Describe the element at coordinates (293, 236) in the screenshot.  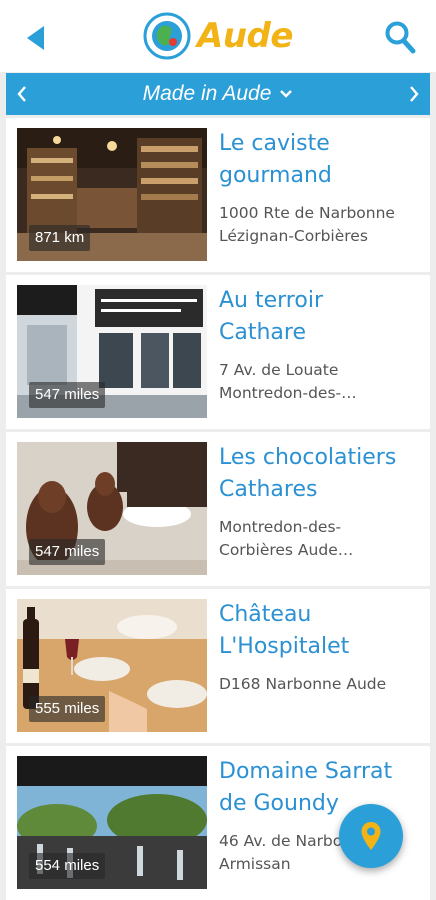
I see `place-address-line: Lézignan-Corbières` at that location.